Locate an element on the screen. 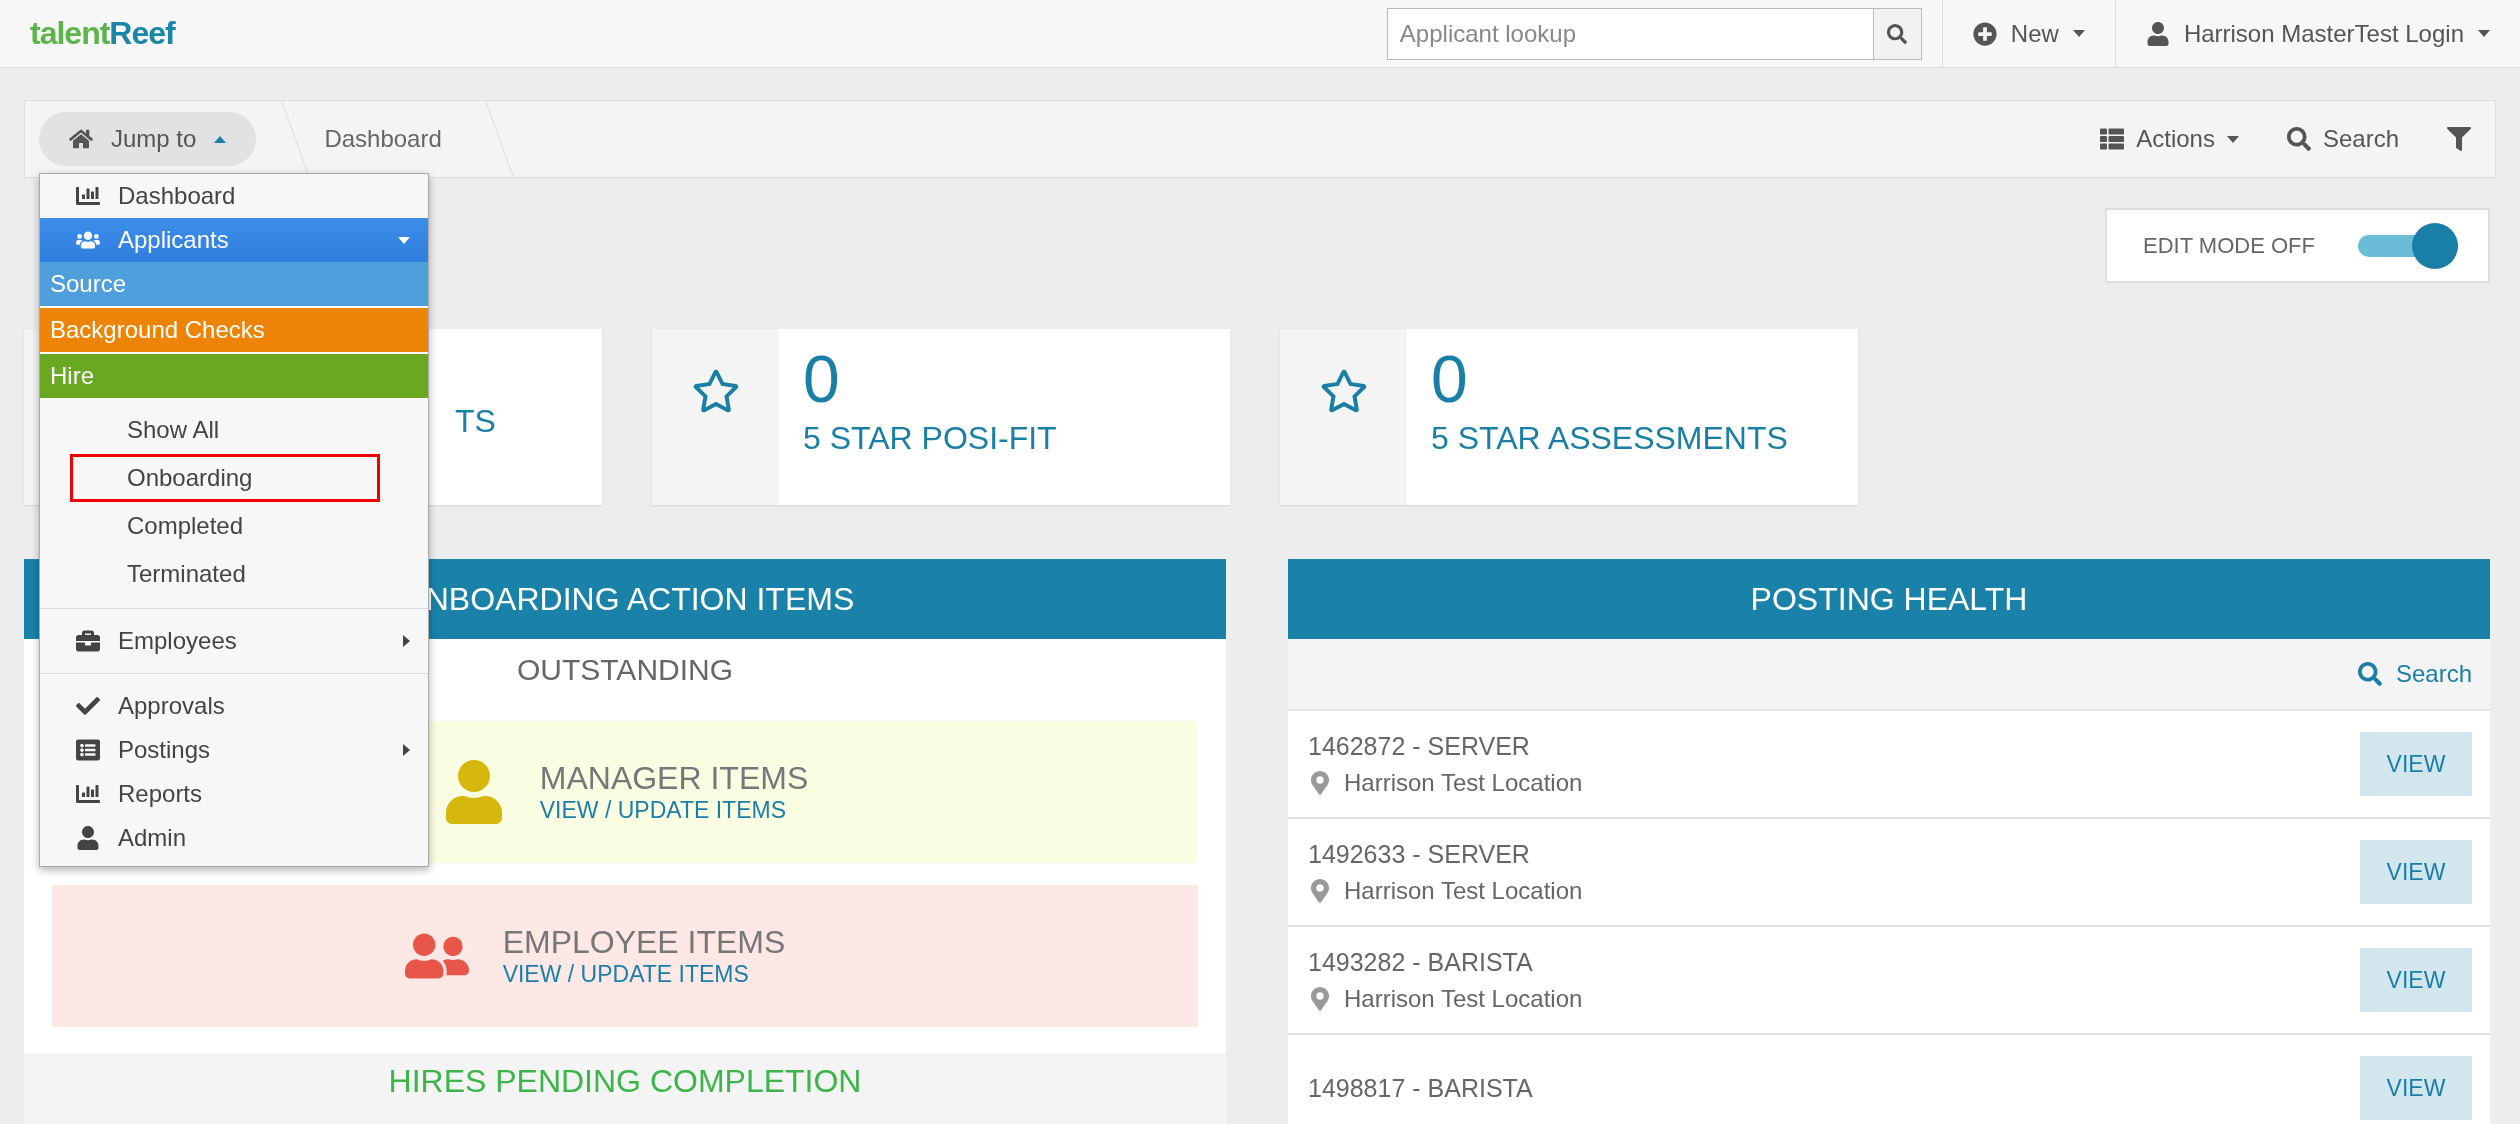  search-link: Search is located at coordinates (2414, 674).